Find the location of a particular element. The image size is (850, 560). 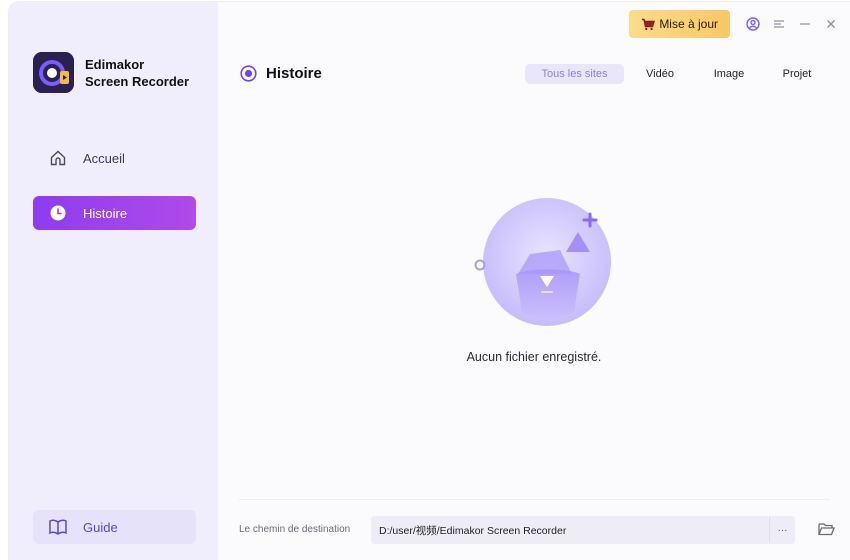

tab-video: Vidéo is located at coordinates (660, 74).